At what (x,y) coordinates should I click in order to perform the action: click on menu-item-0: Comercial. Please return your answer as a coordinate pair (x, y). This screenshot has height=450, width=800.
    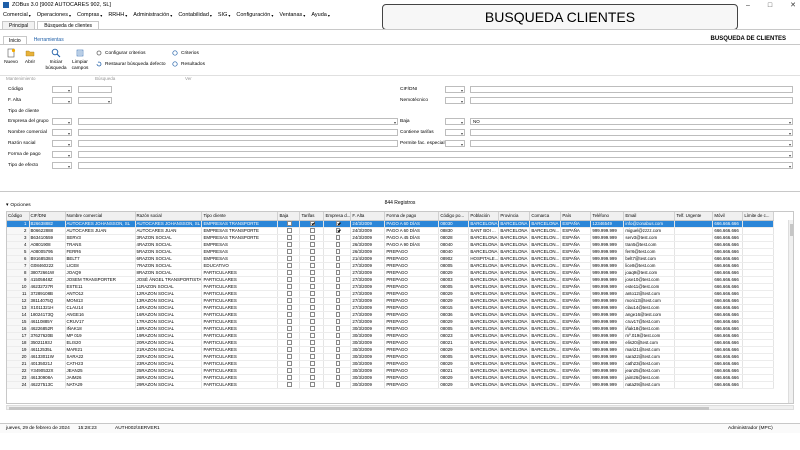
    Looking at the image, I should click on (15, 15).